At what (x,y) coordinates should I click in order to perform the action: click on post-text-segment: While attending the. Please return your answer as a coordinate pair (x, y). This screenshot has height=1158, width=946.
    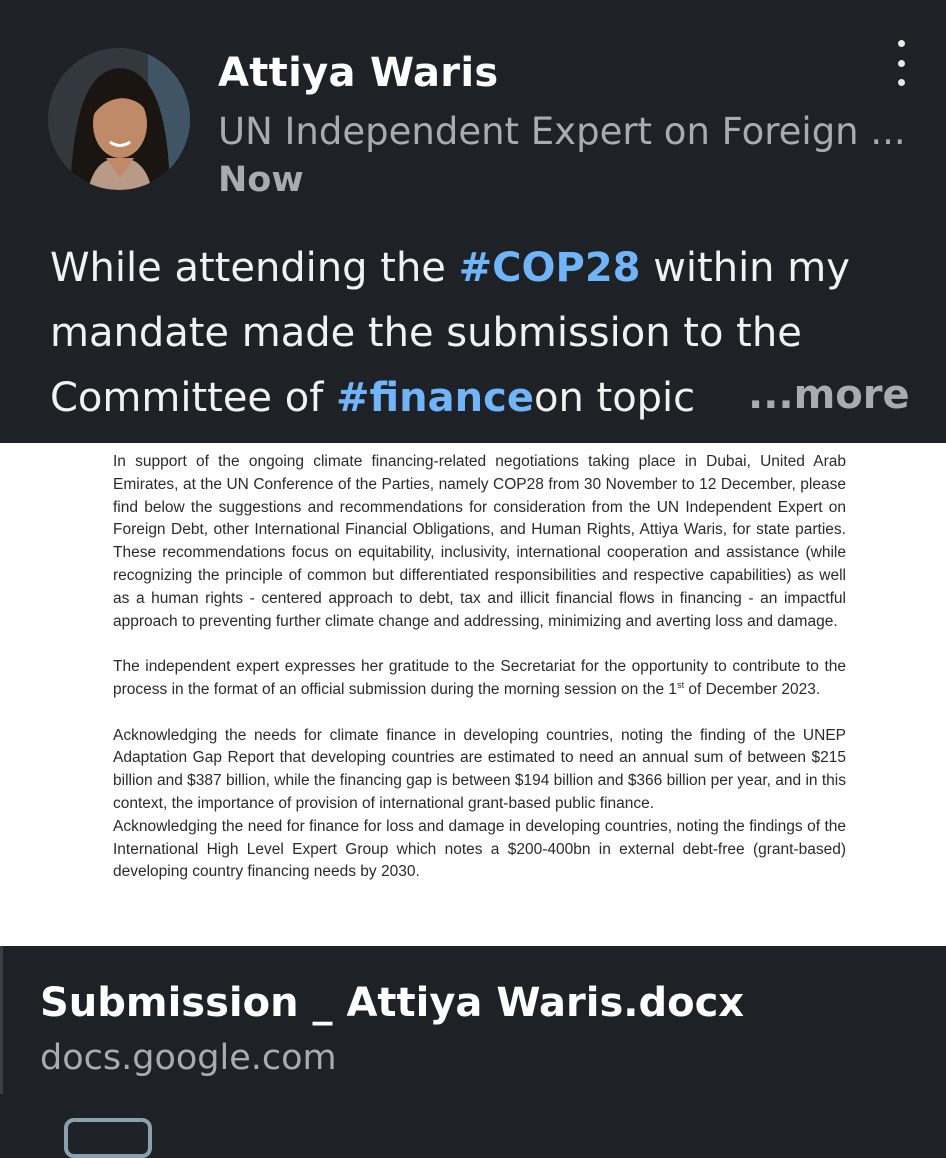
    Looking at the image, I should click on (254, 268).